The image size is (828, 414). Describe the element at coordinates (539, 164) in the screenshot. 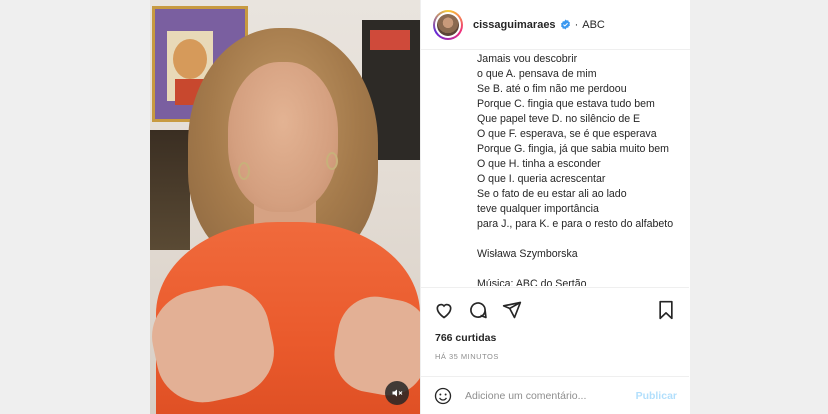

I see `caption-line: O que H. tinha a esconder` at that location.